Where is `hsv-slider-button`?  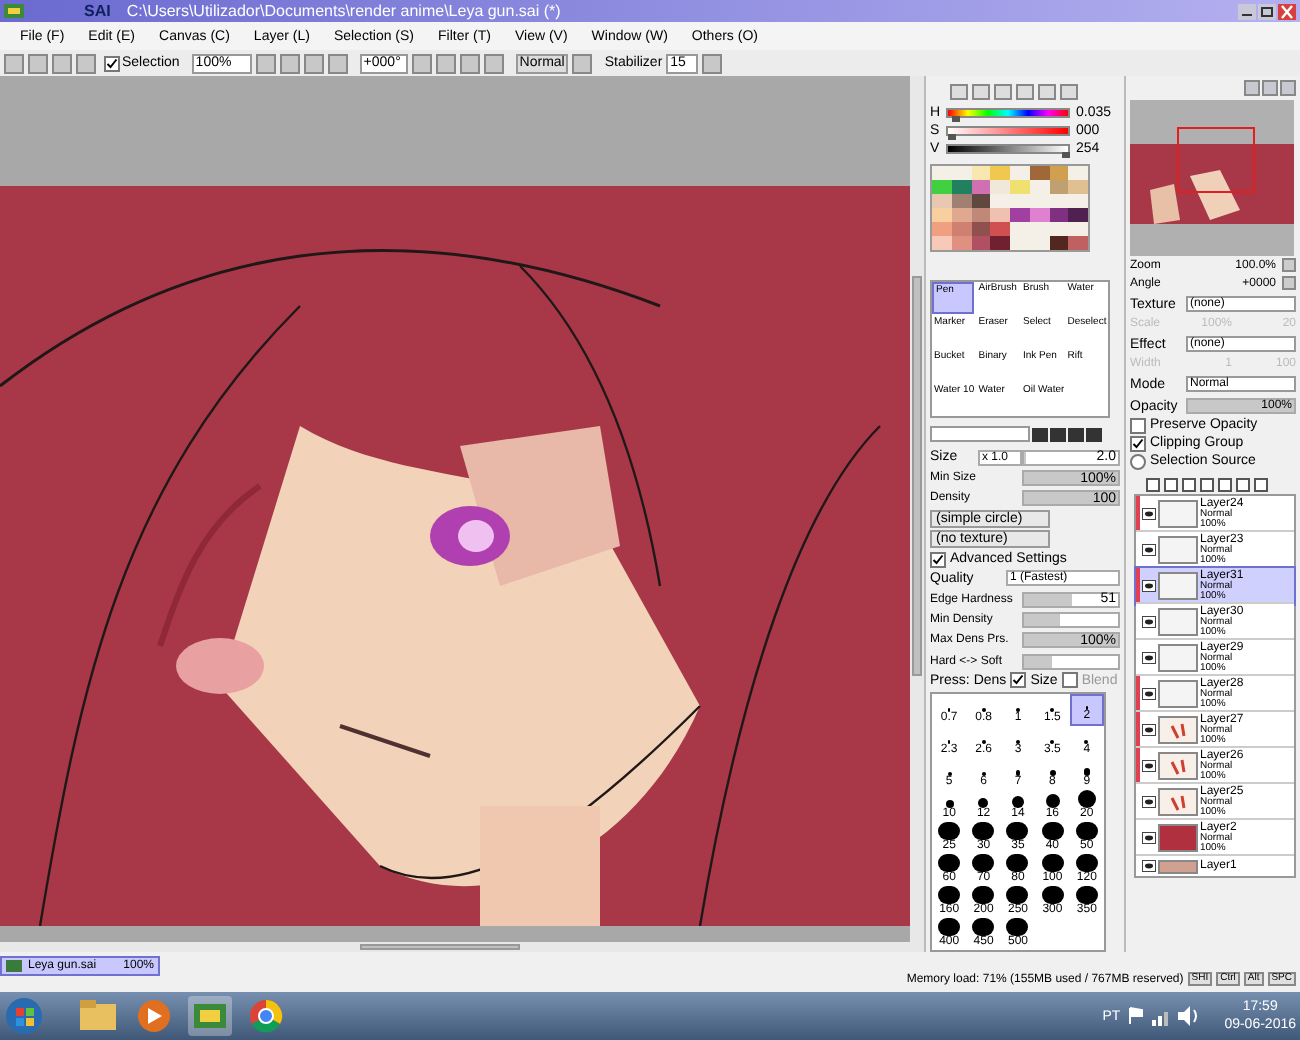
hsv-slider-button is located at coordinates (1003, 91).